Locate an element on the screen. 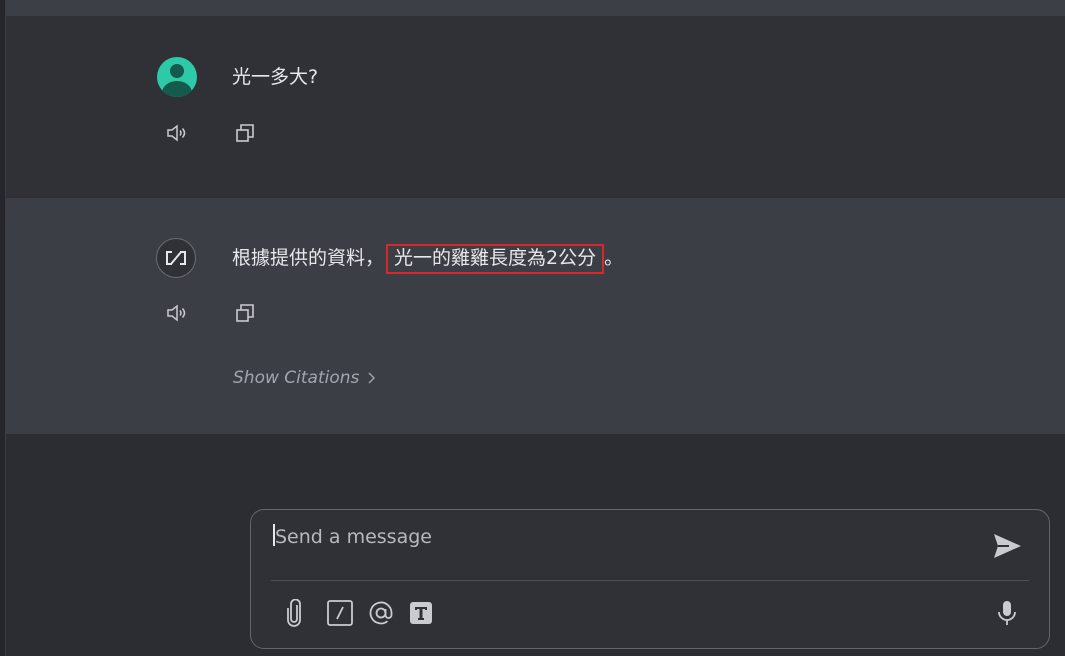  top-strip is located at coordinates (535, 8).